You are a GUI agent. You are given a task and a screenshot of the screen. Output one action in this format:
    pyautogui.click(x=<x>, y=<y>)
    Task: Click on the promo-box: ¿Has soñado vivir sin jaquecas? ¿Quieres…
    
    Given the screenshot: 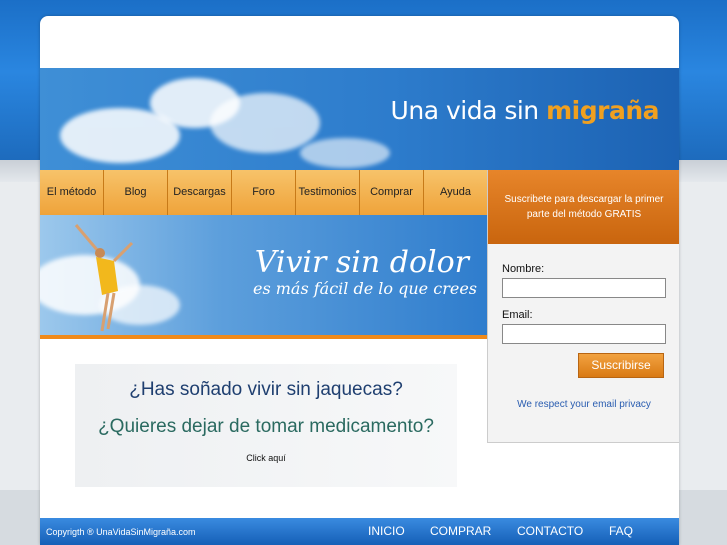 What is the action you would take?
    pyautogui.click(x=266, y=425)
    